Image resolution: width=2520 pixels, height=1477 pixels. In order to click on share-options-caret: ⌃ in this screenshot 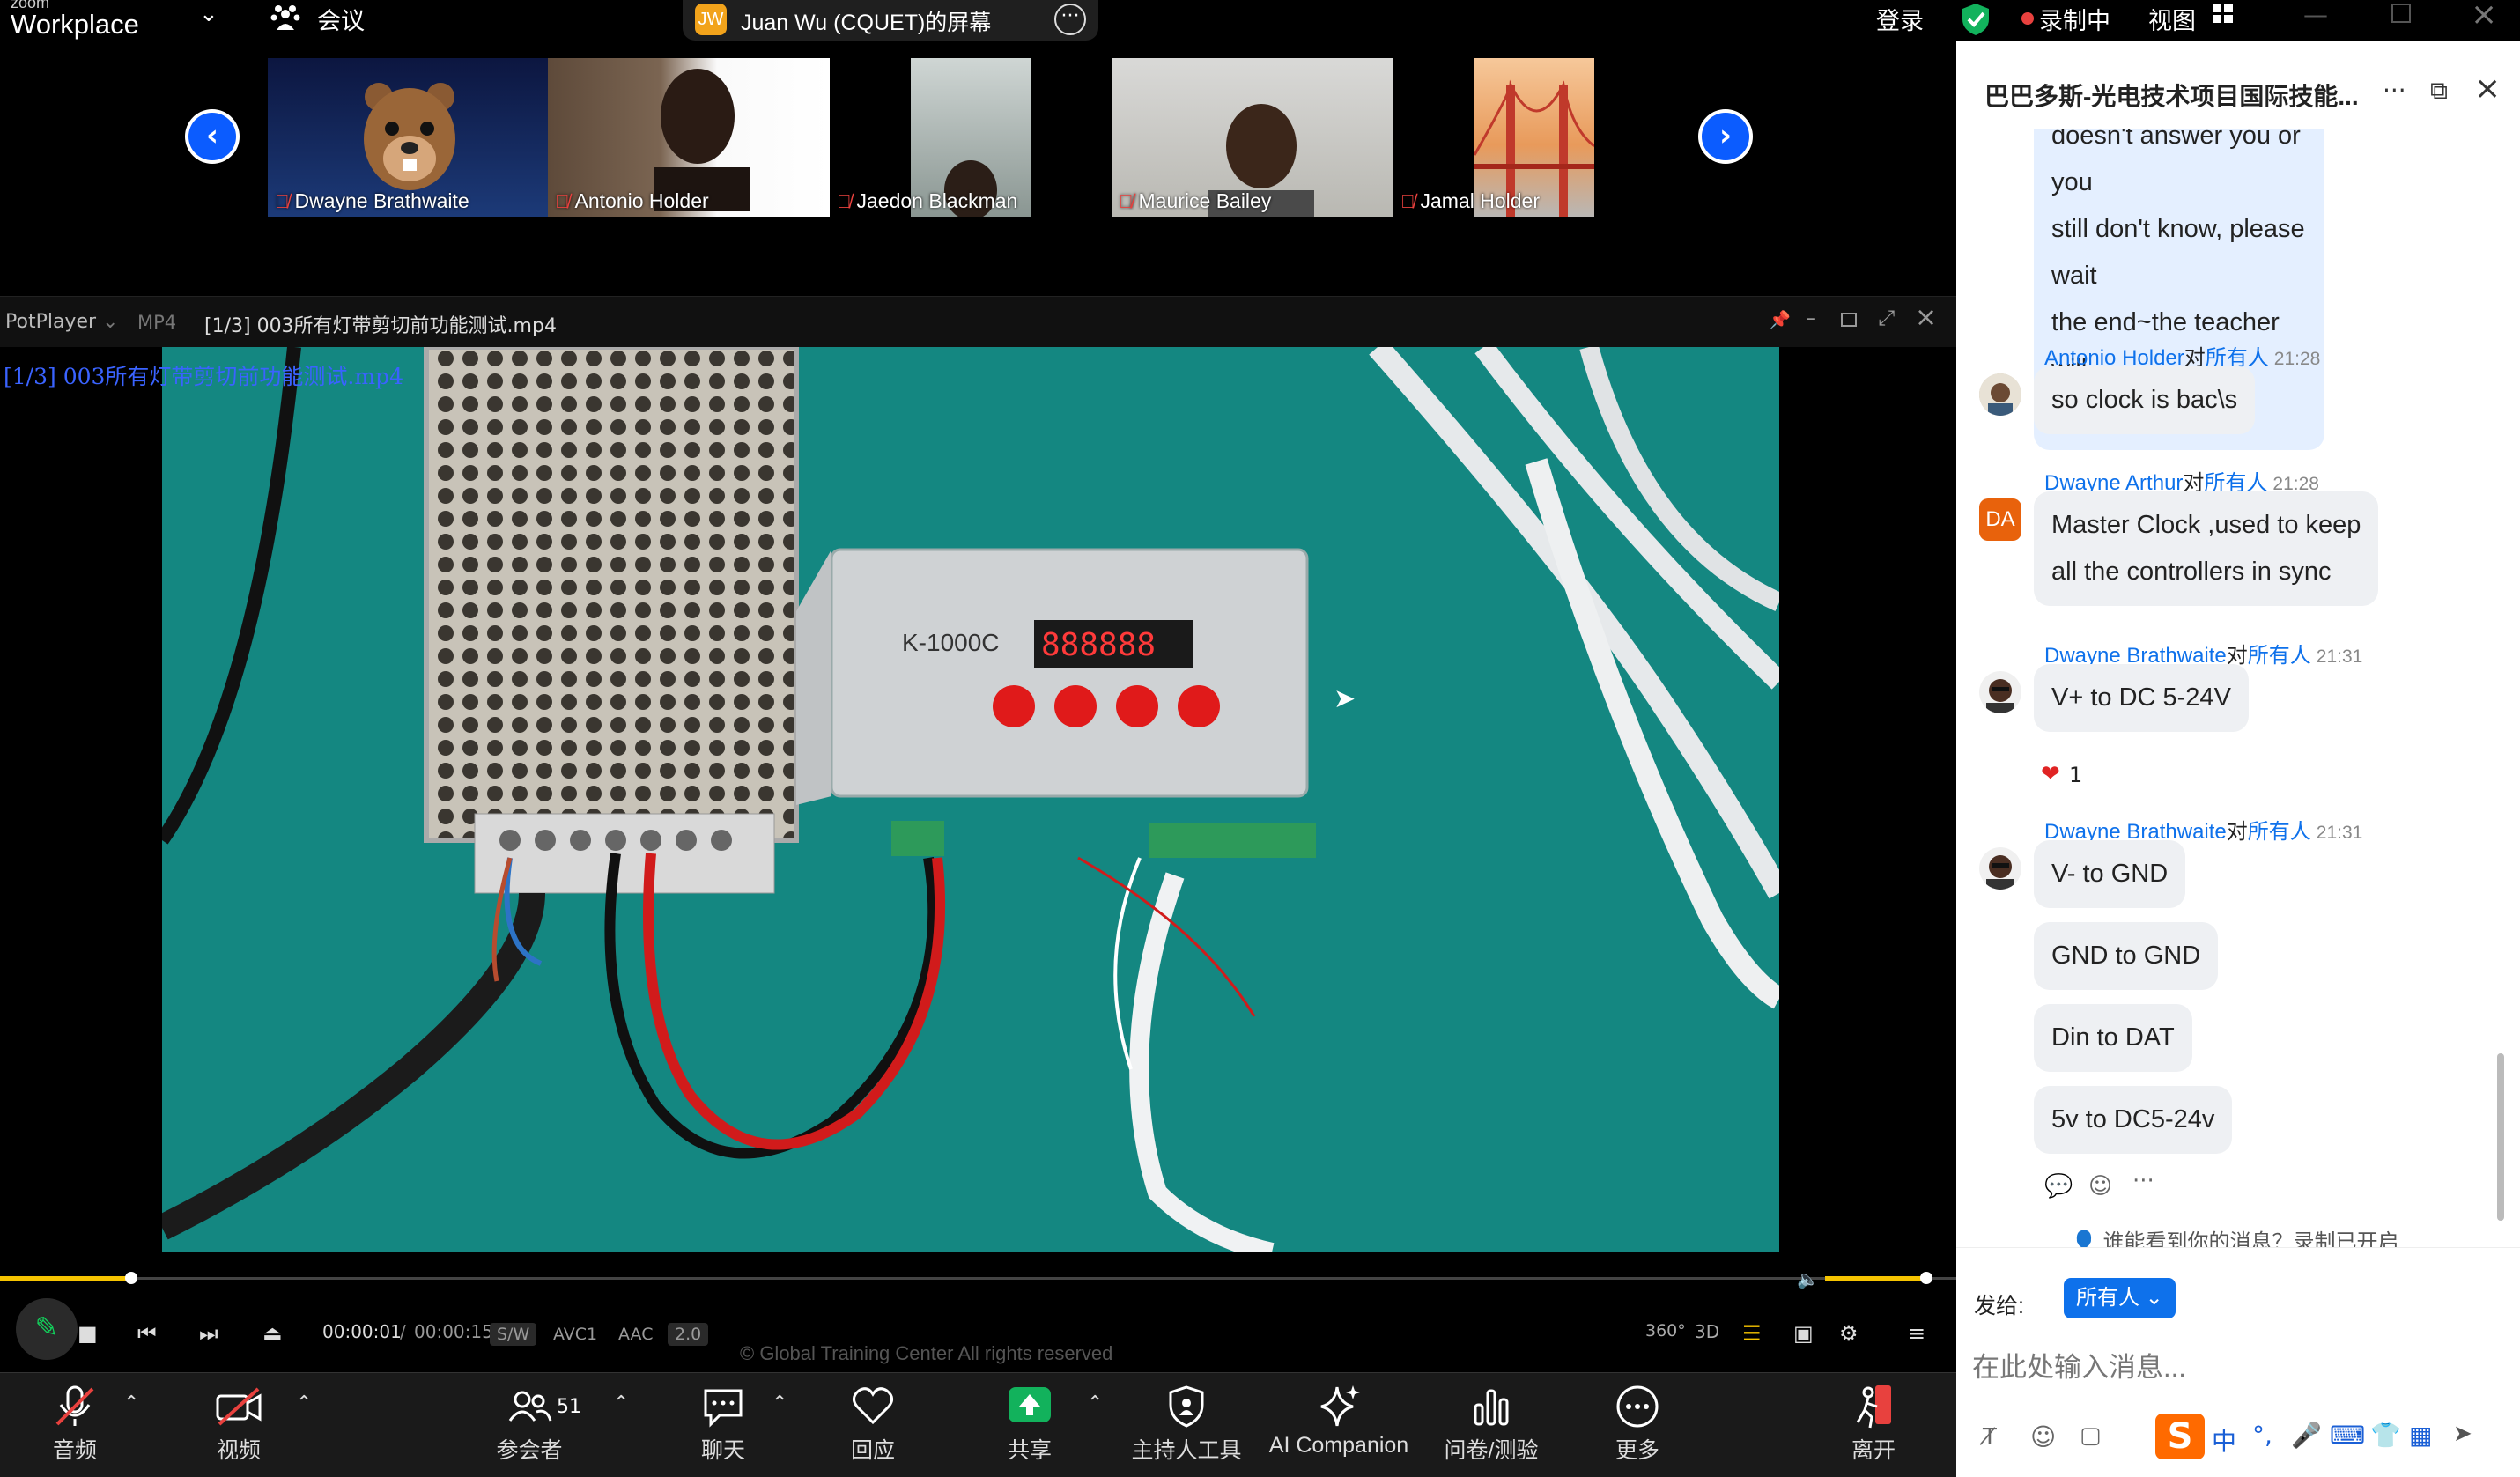, I will do `click(1095, 1403)`.